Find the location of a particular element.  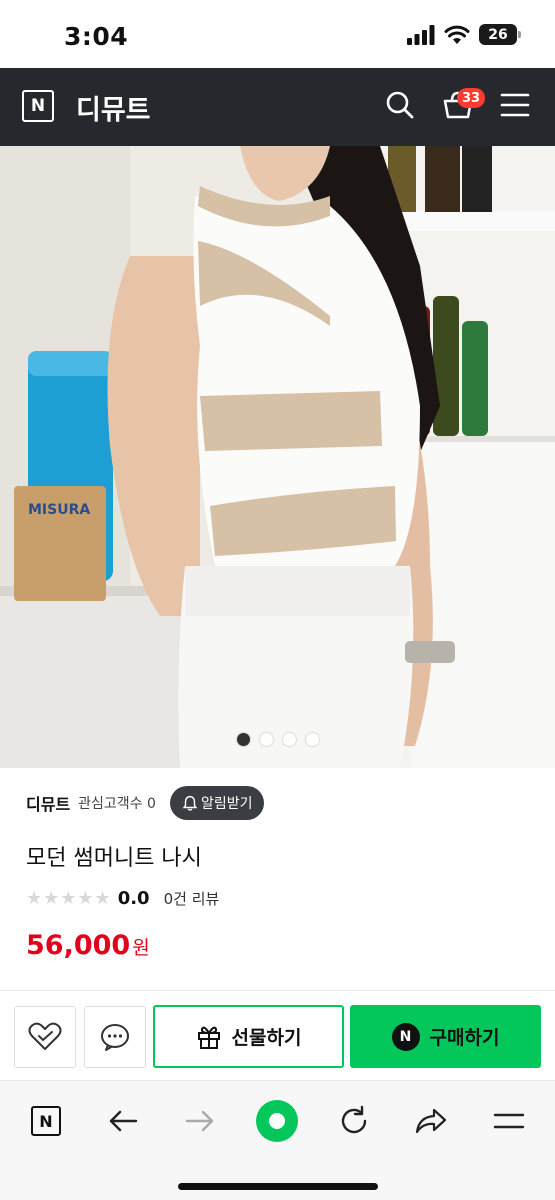

green-dot-icon is located at coordinates (277, 1121).